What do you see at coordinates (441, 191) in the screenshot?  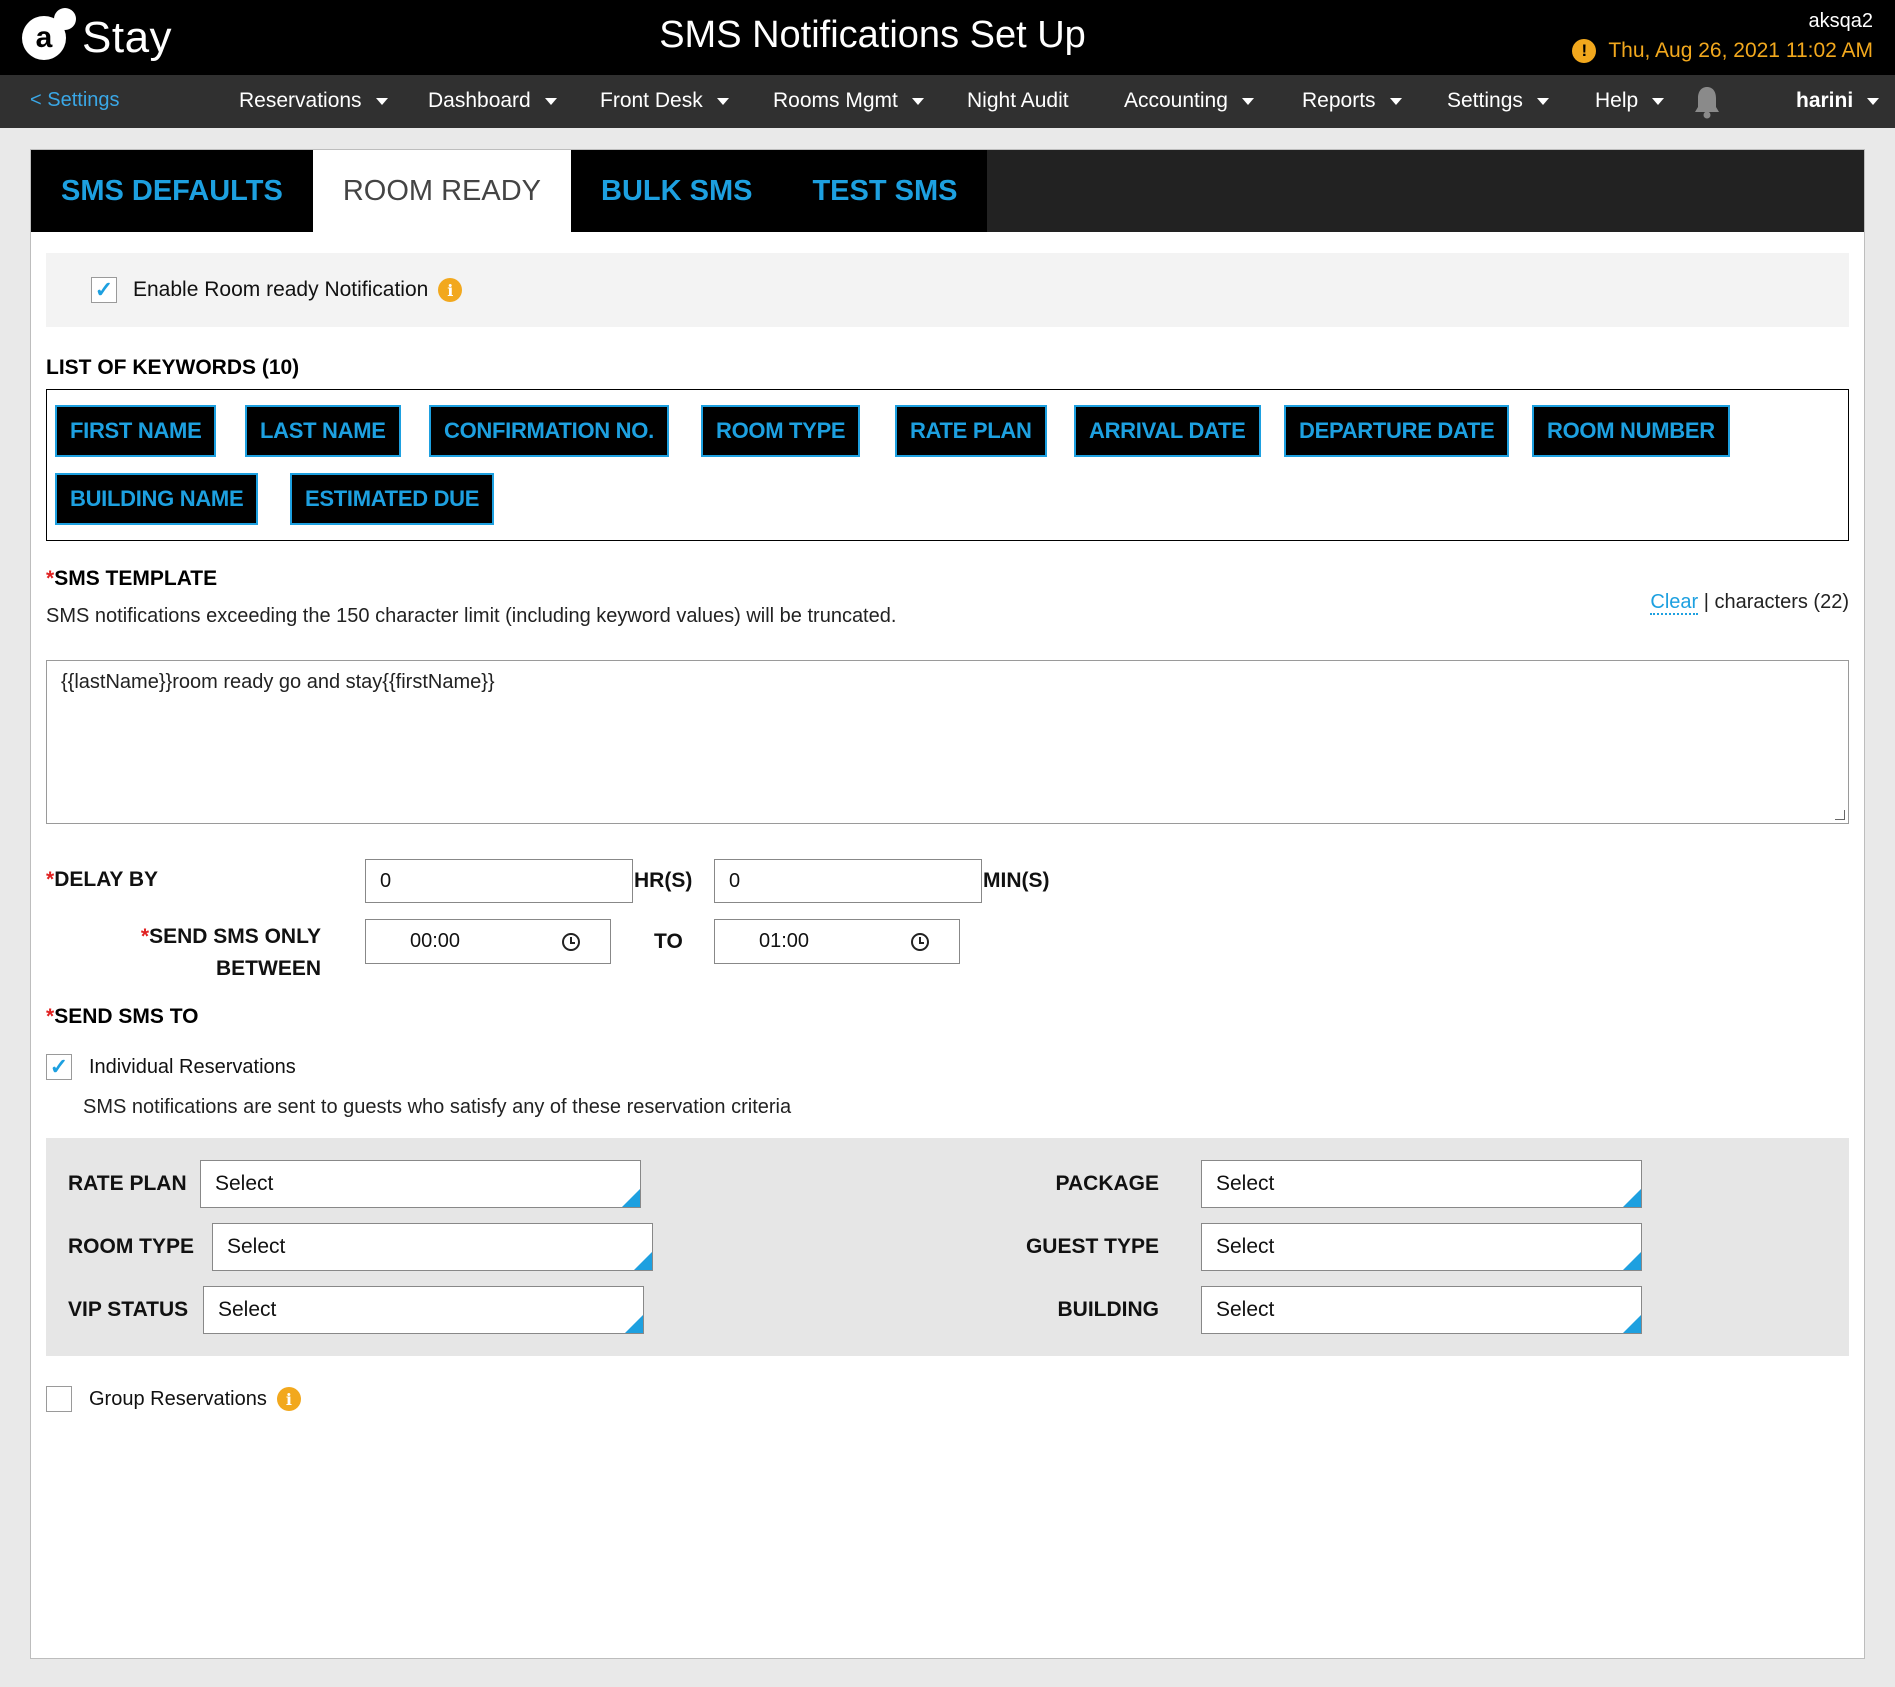 I see `tab-room-ready: ROOM READY` at bounding box center [441, 191].